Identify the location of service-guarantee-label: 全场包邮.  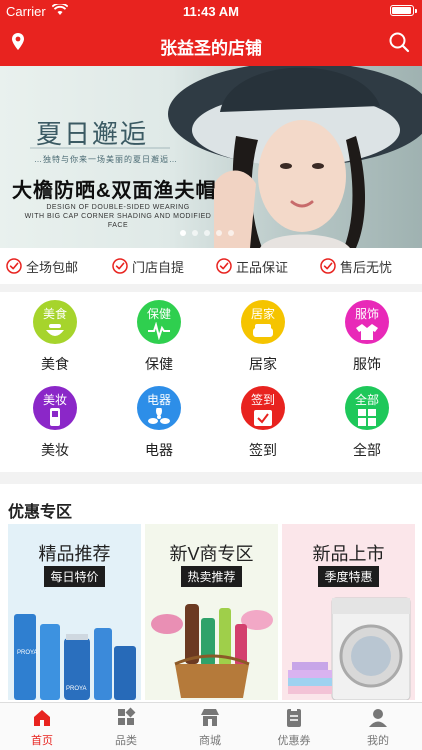
(52, 267).